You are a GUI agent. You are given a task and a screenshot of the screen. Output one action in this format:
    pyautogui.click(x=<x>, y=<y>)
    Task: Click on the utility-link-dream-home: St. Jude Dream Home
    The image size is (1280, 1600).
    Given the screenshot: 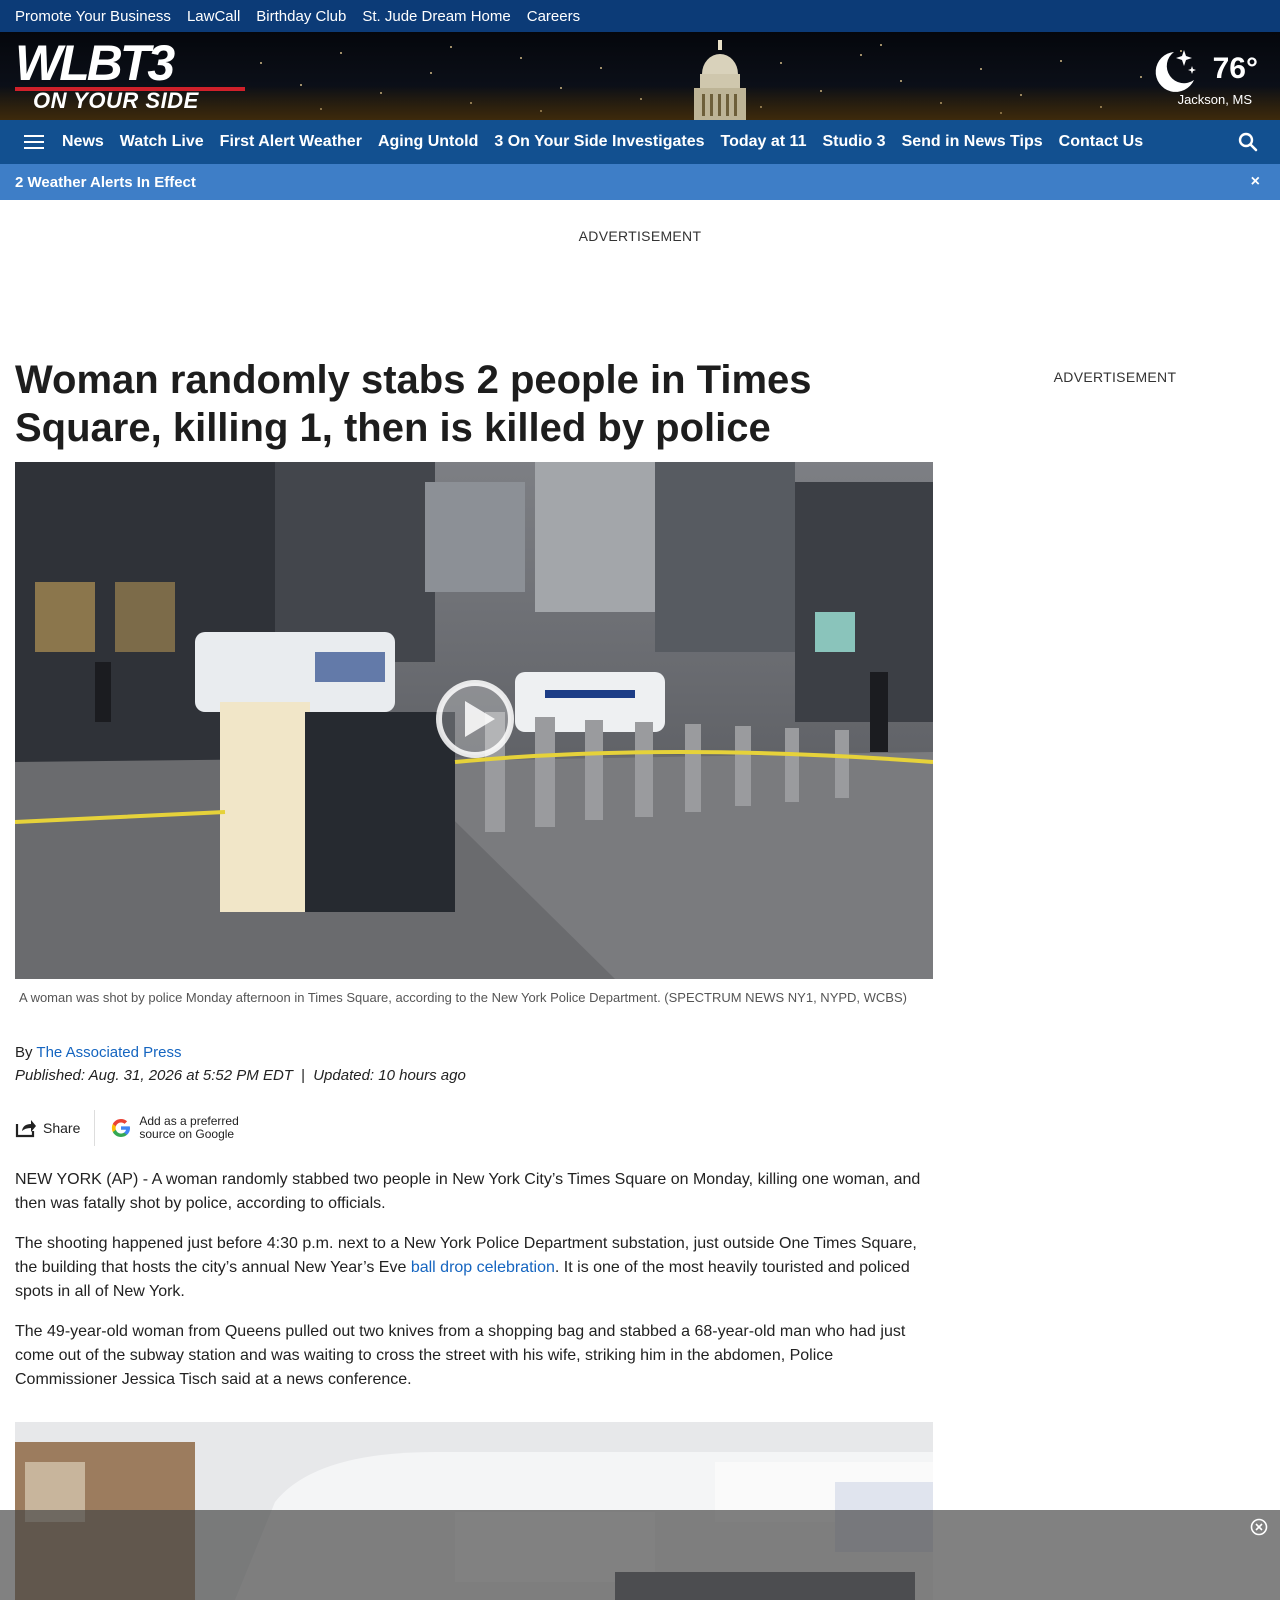 What is the action you would take?
    pyautogui.click(x=436, y=16)
    